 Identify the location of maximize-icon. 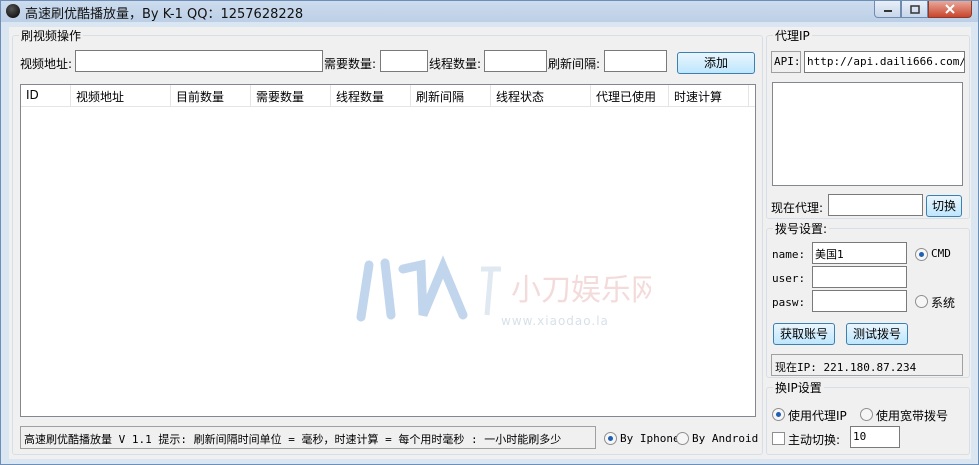
(914, 9).